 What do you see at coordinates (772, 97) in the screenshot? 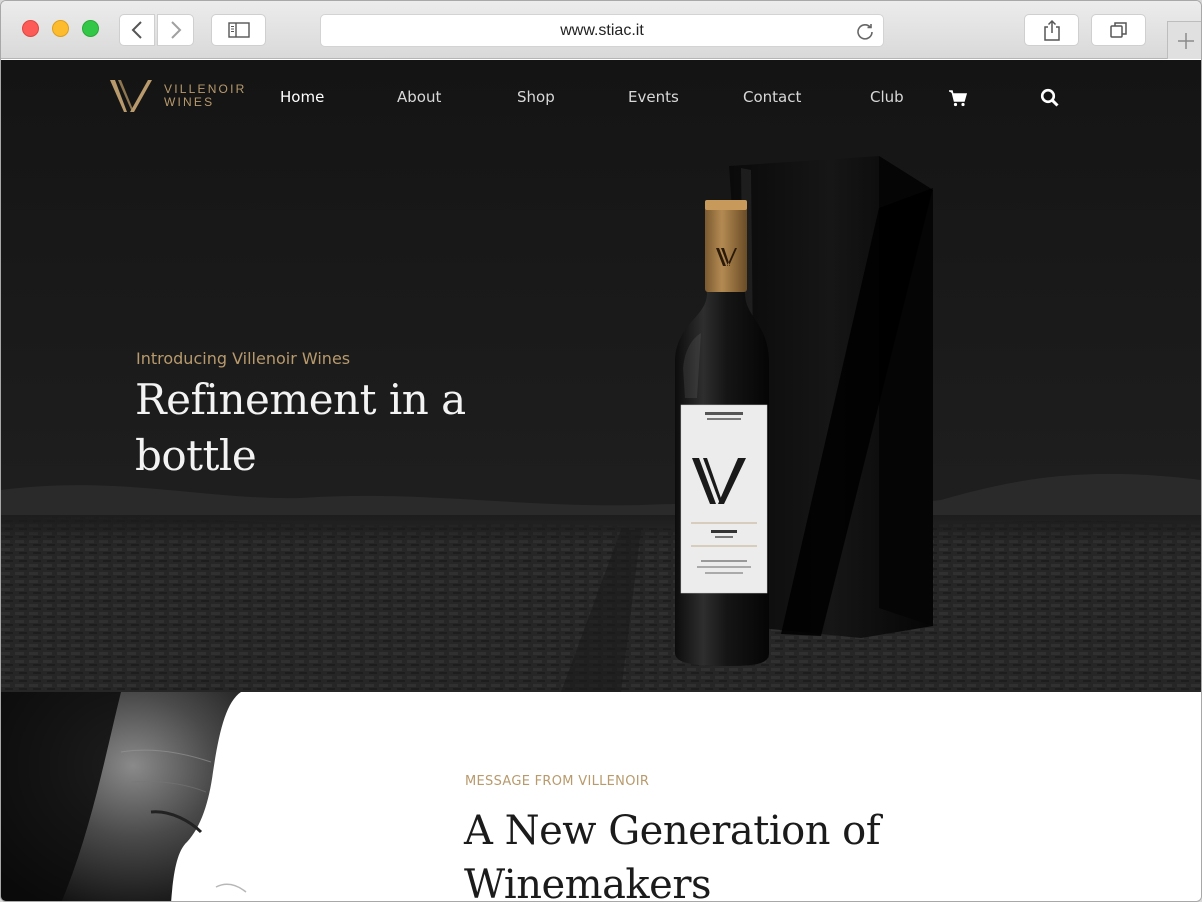
I see `nav-contact: Contact` at bounding box center [772, 97].